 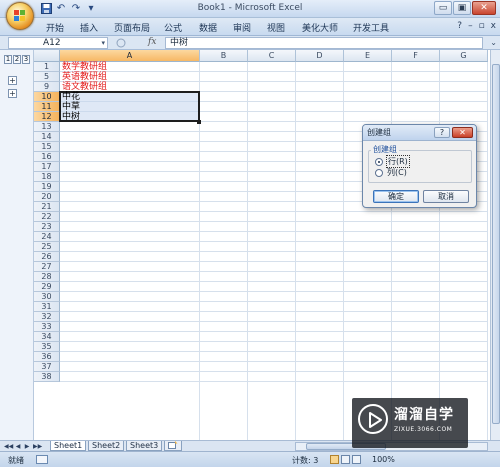 What do you see at coordinates (89, 27) in the screenshot?
I see `tab-insert: 插入` at bounding box center [89, 27].